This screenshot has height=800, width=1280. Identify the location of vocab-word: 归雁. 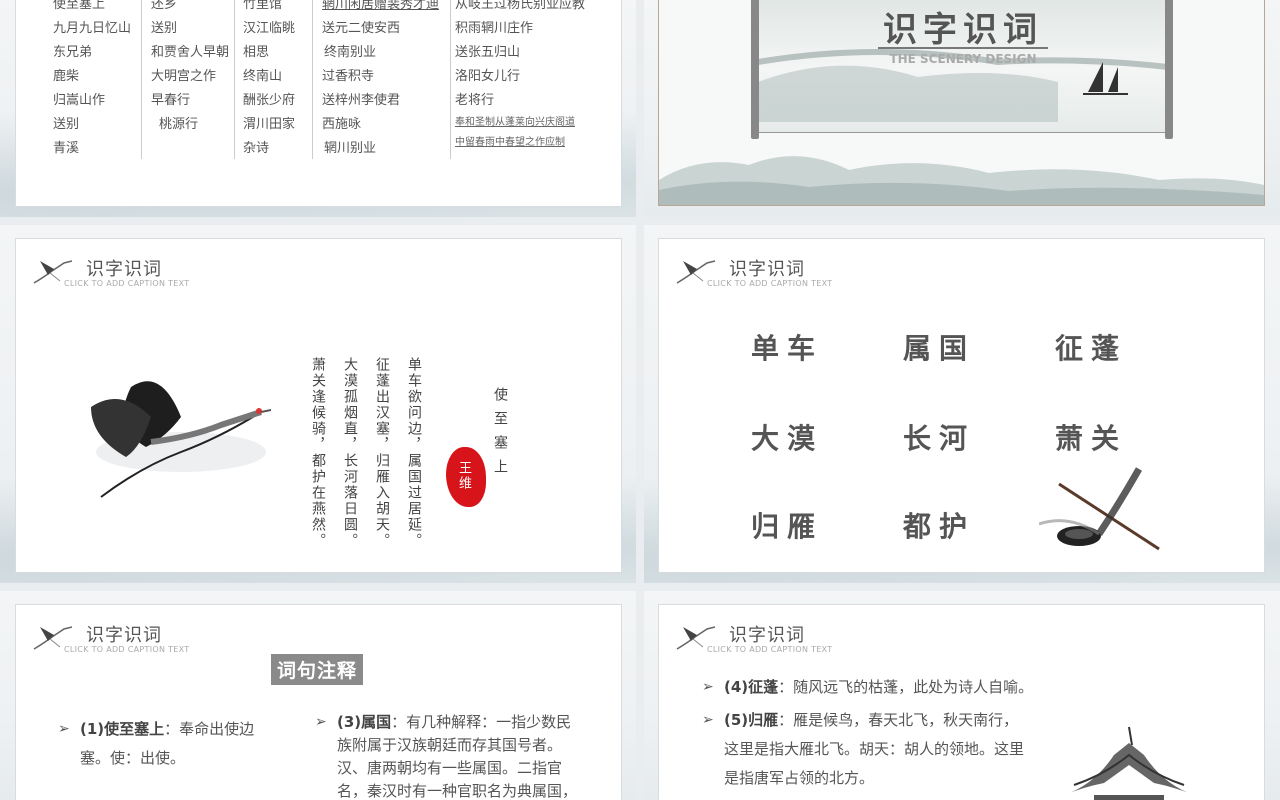
(787, 526).